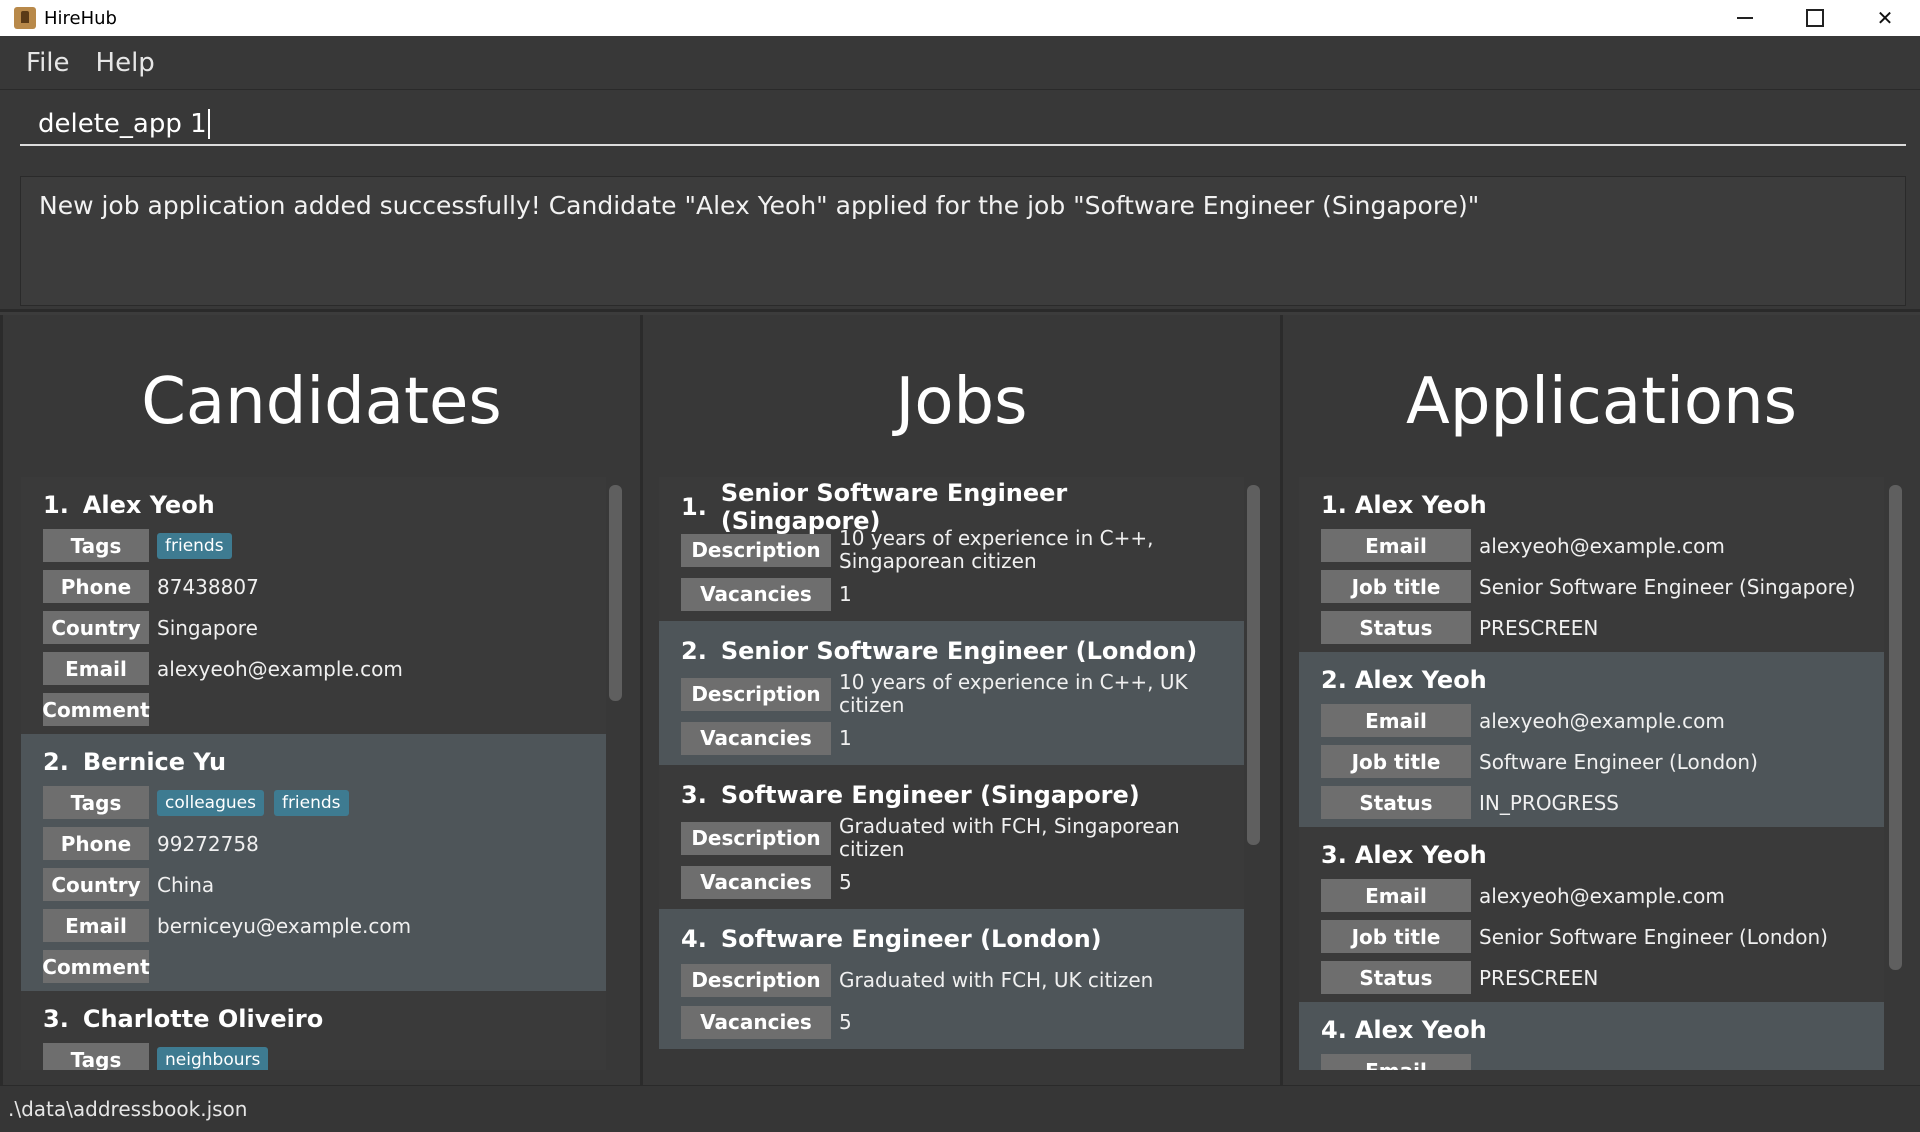  Describe the element at coordinates (1591, 1036) in the screenshot. I see `application-card: 4.Alex Yeoh Email` at that location.